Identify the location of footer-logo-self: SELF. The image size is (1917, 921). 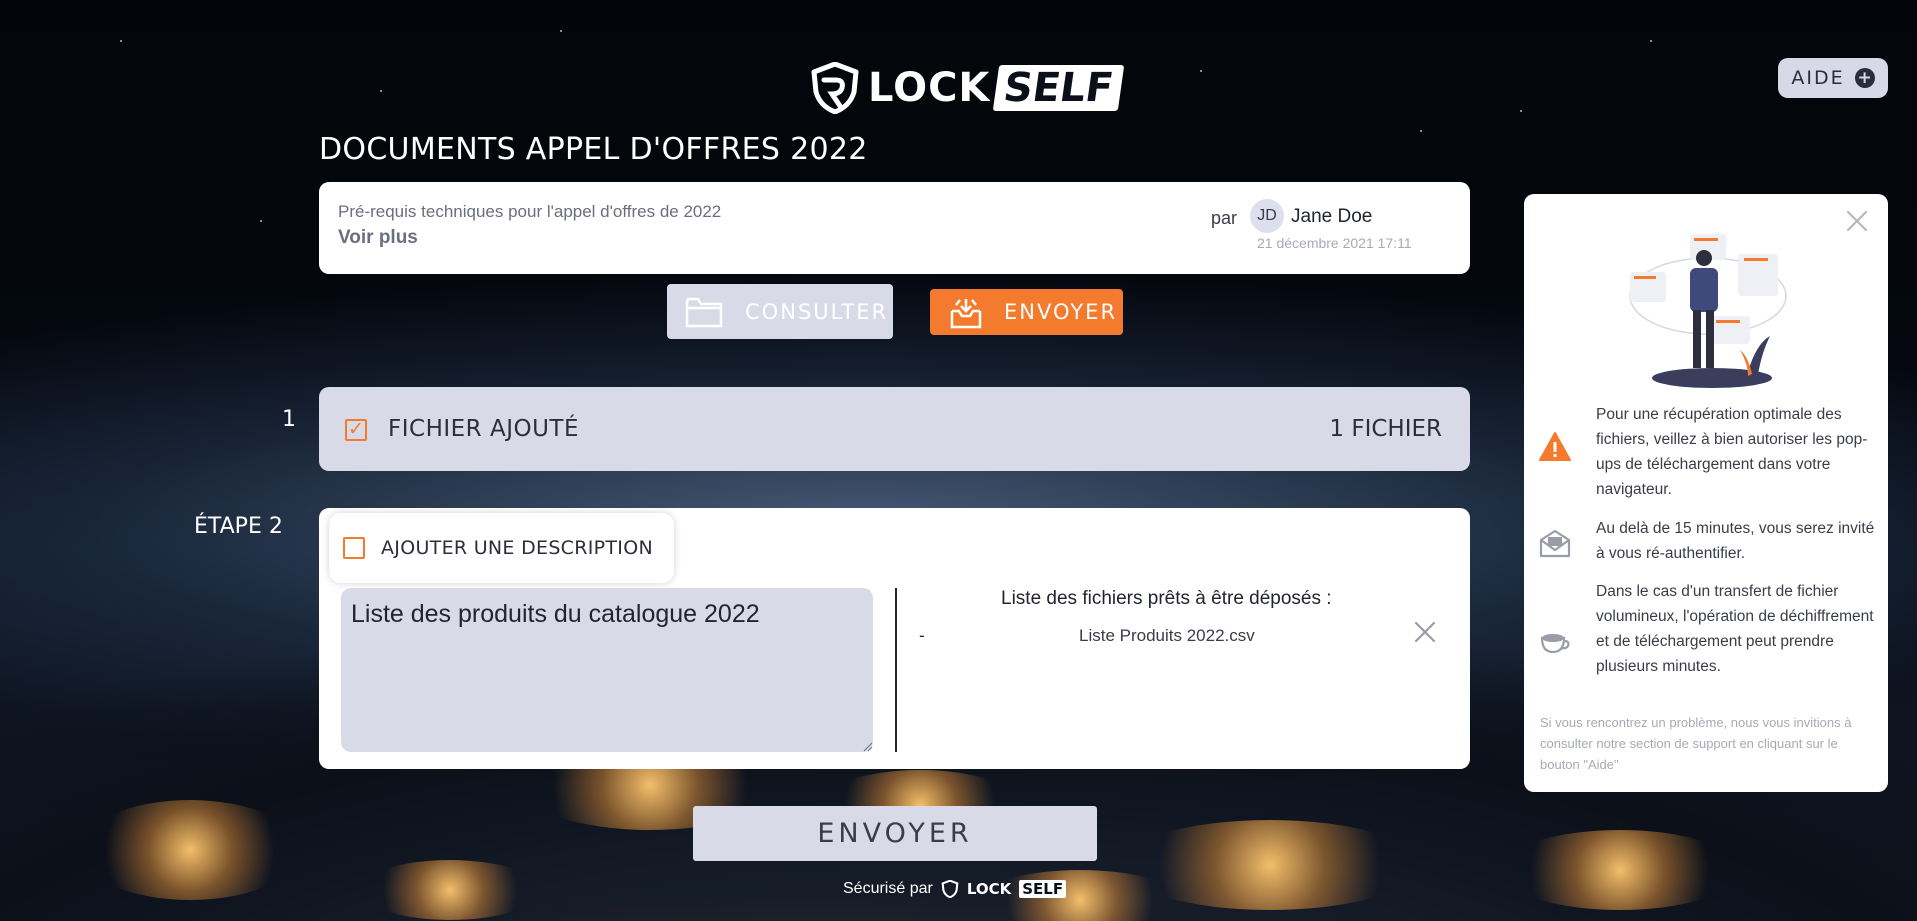
(1043, 889).